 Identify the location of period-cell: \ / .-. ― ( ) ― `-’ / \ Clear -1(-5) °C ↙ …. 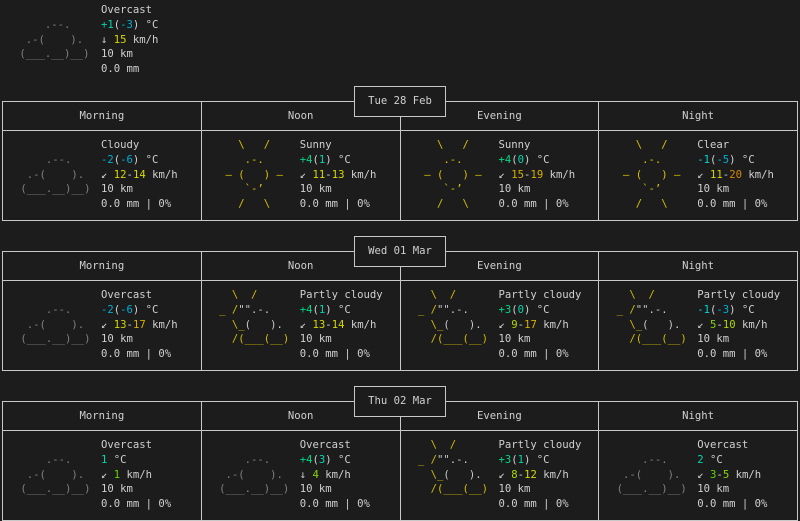
(697, 175).